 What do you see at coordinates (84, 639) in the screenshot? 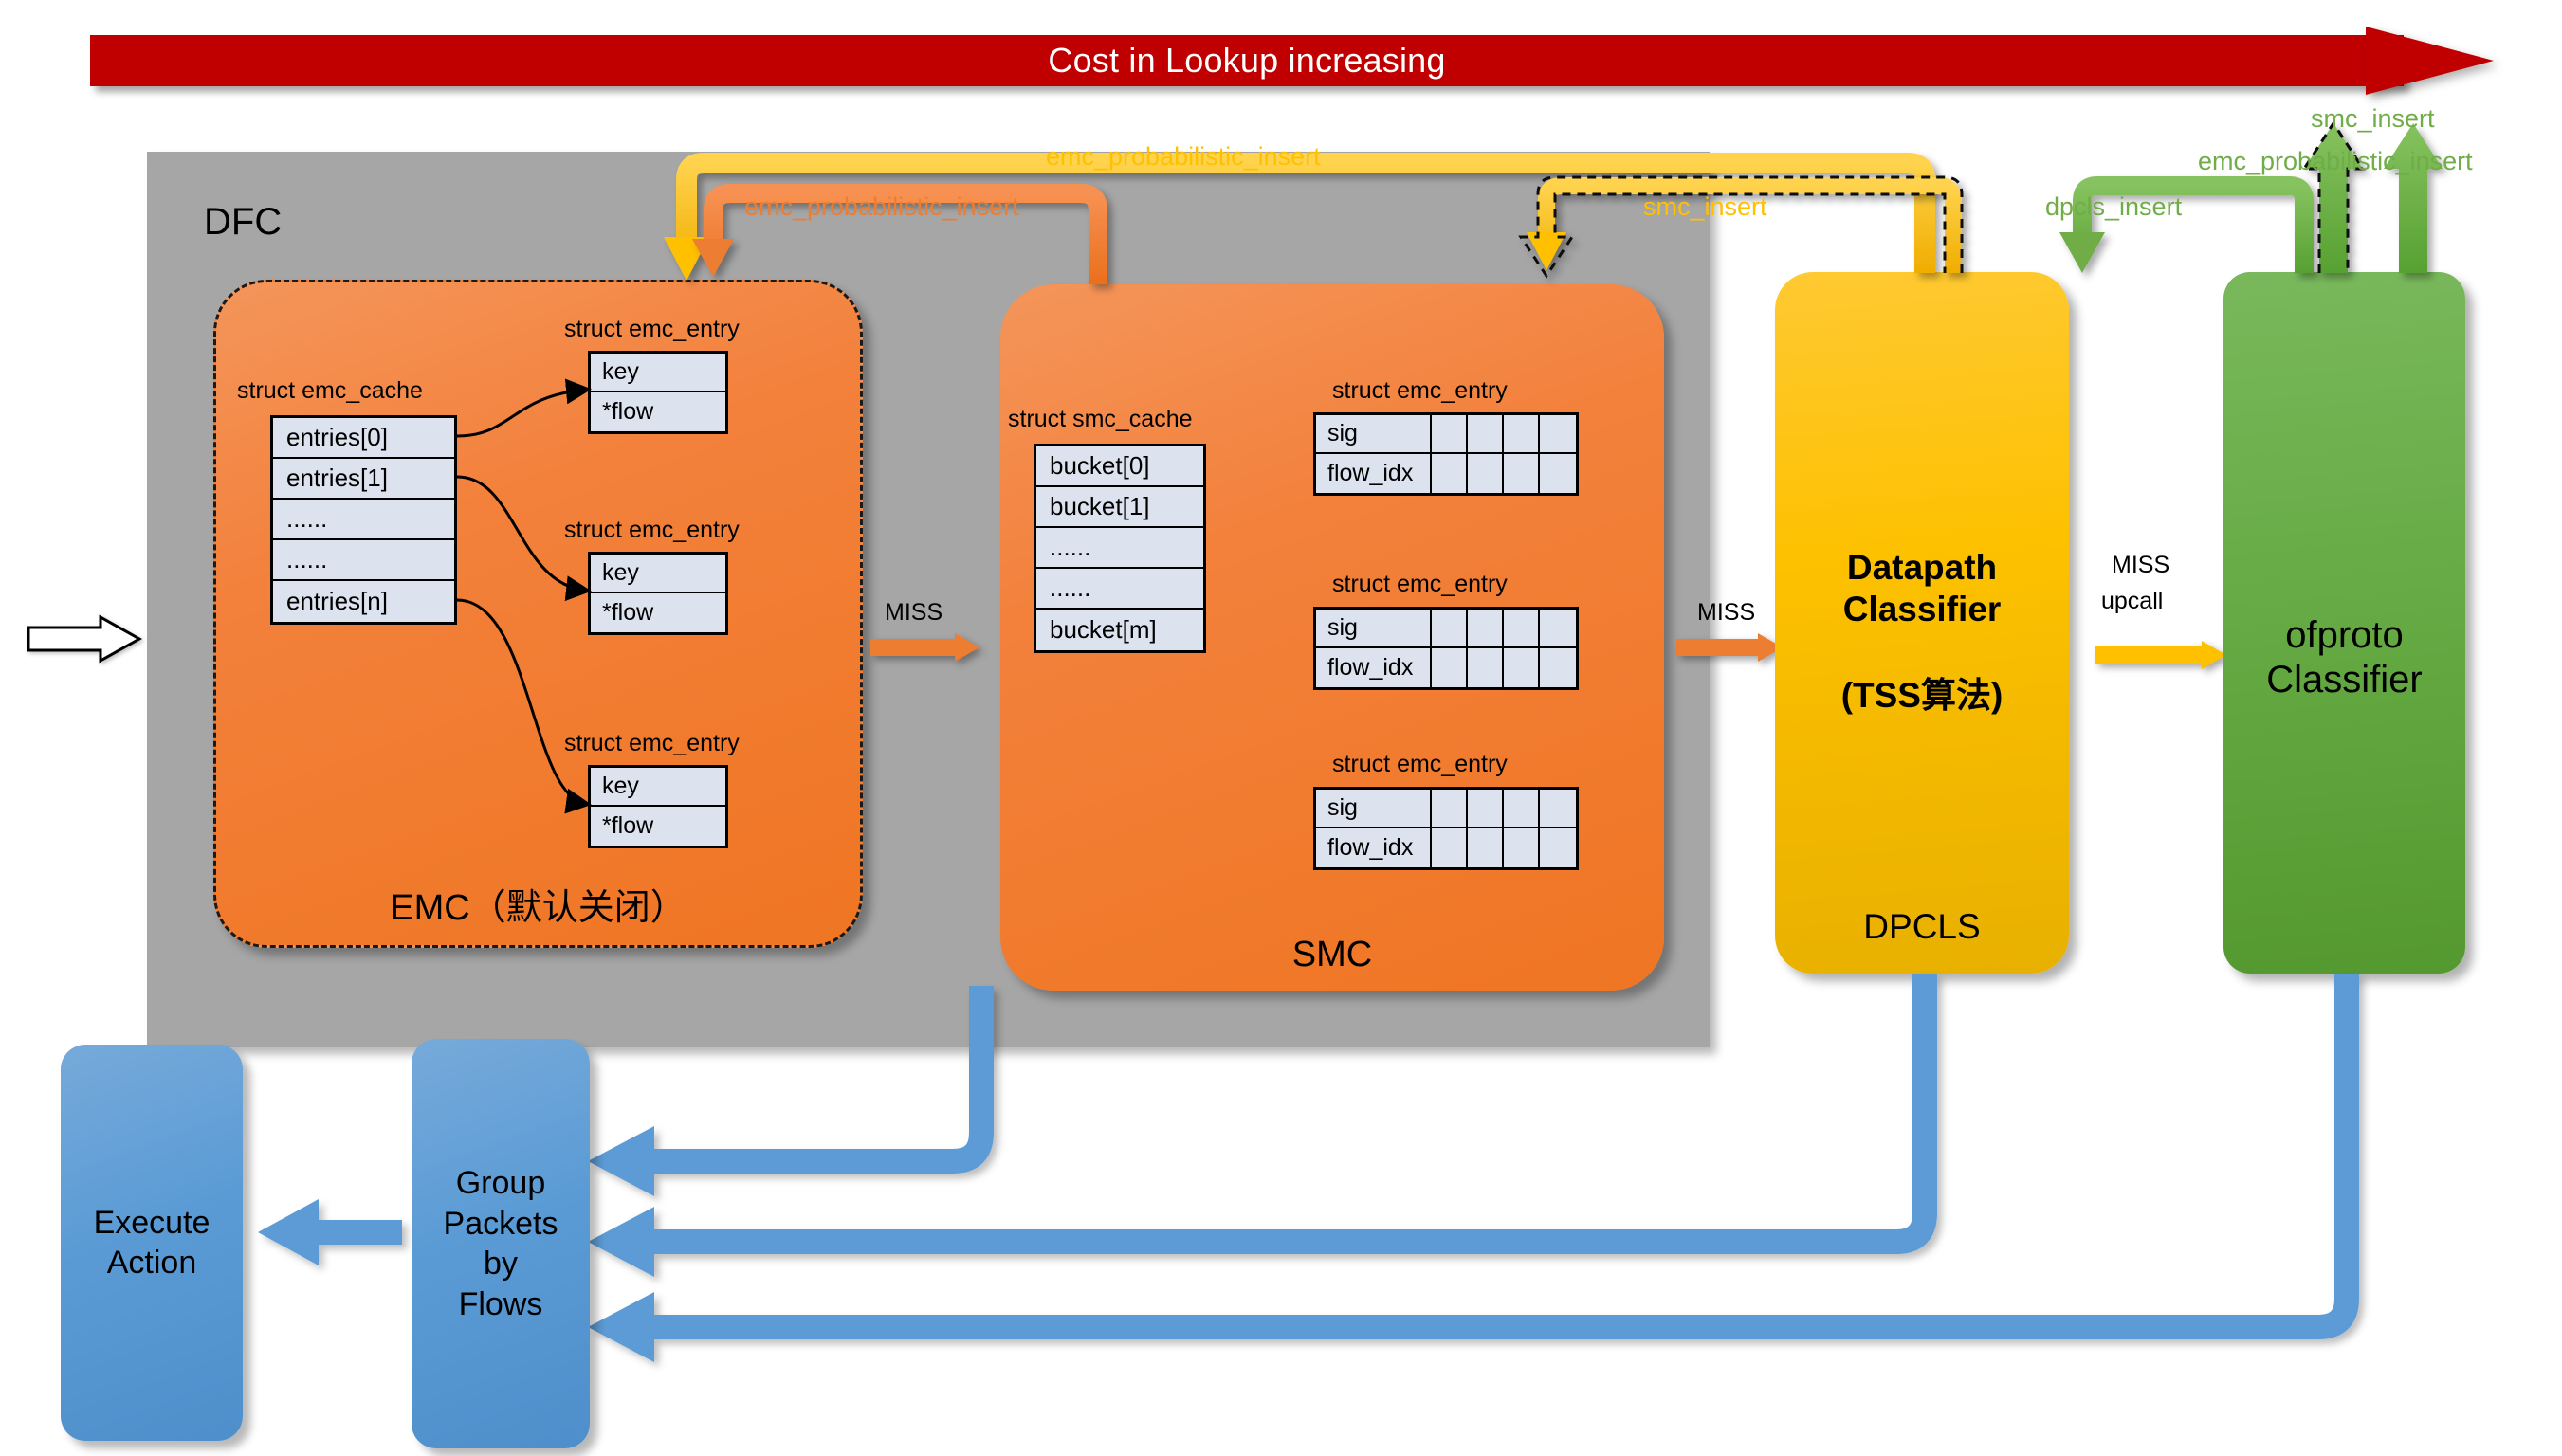
I see `packet-input-arrow-icon` at bounding box center [84, 639].